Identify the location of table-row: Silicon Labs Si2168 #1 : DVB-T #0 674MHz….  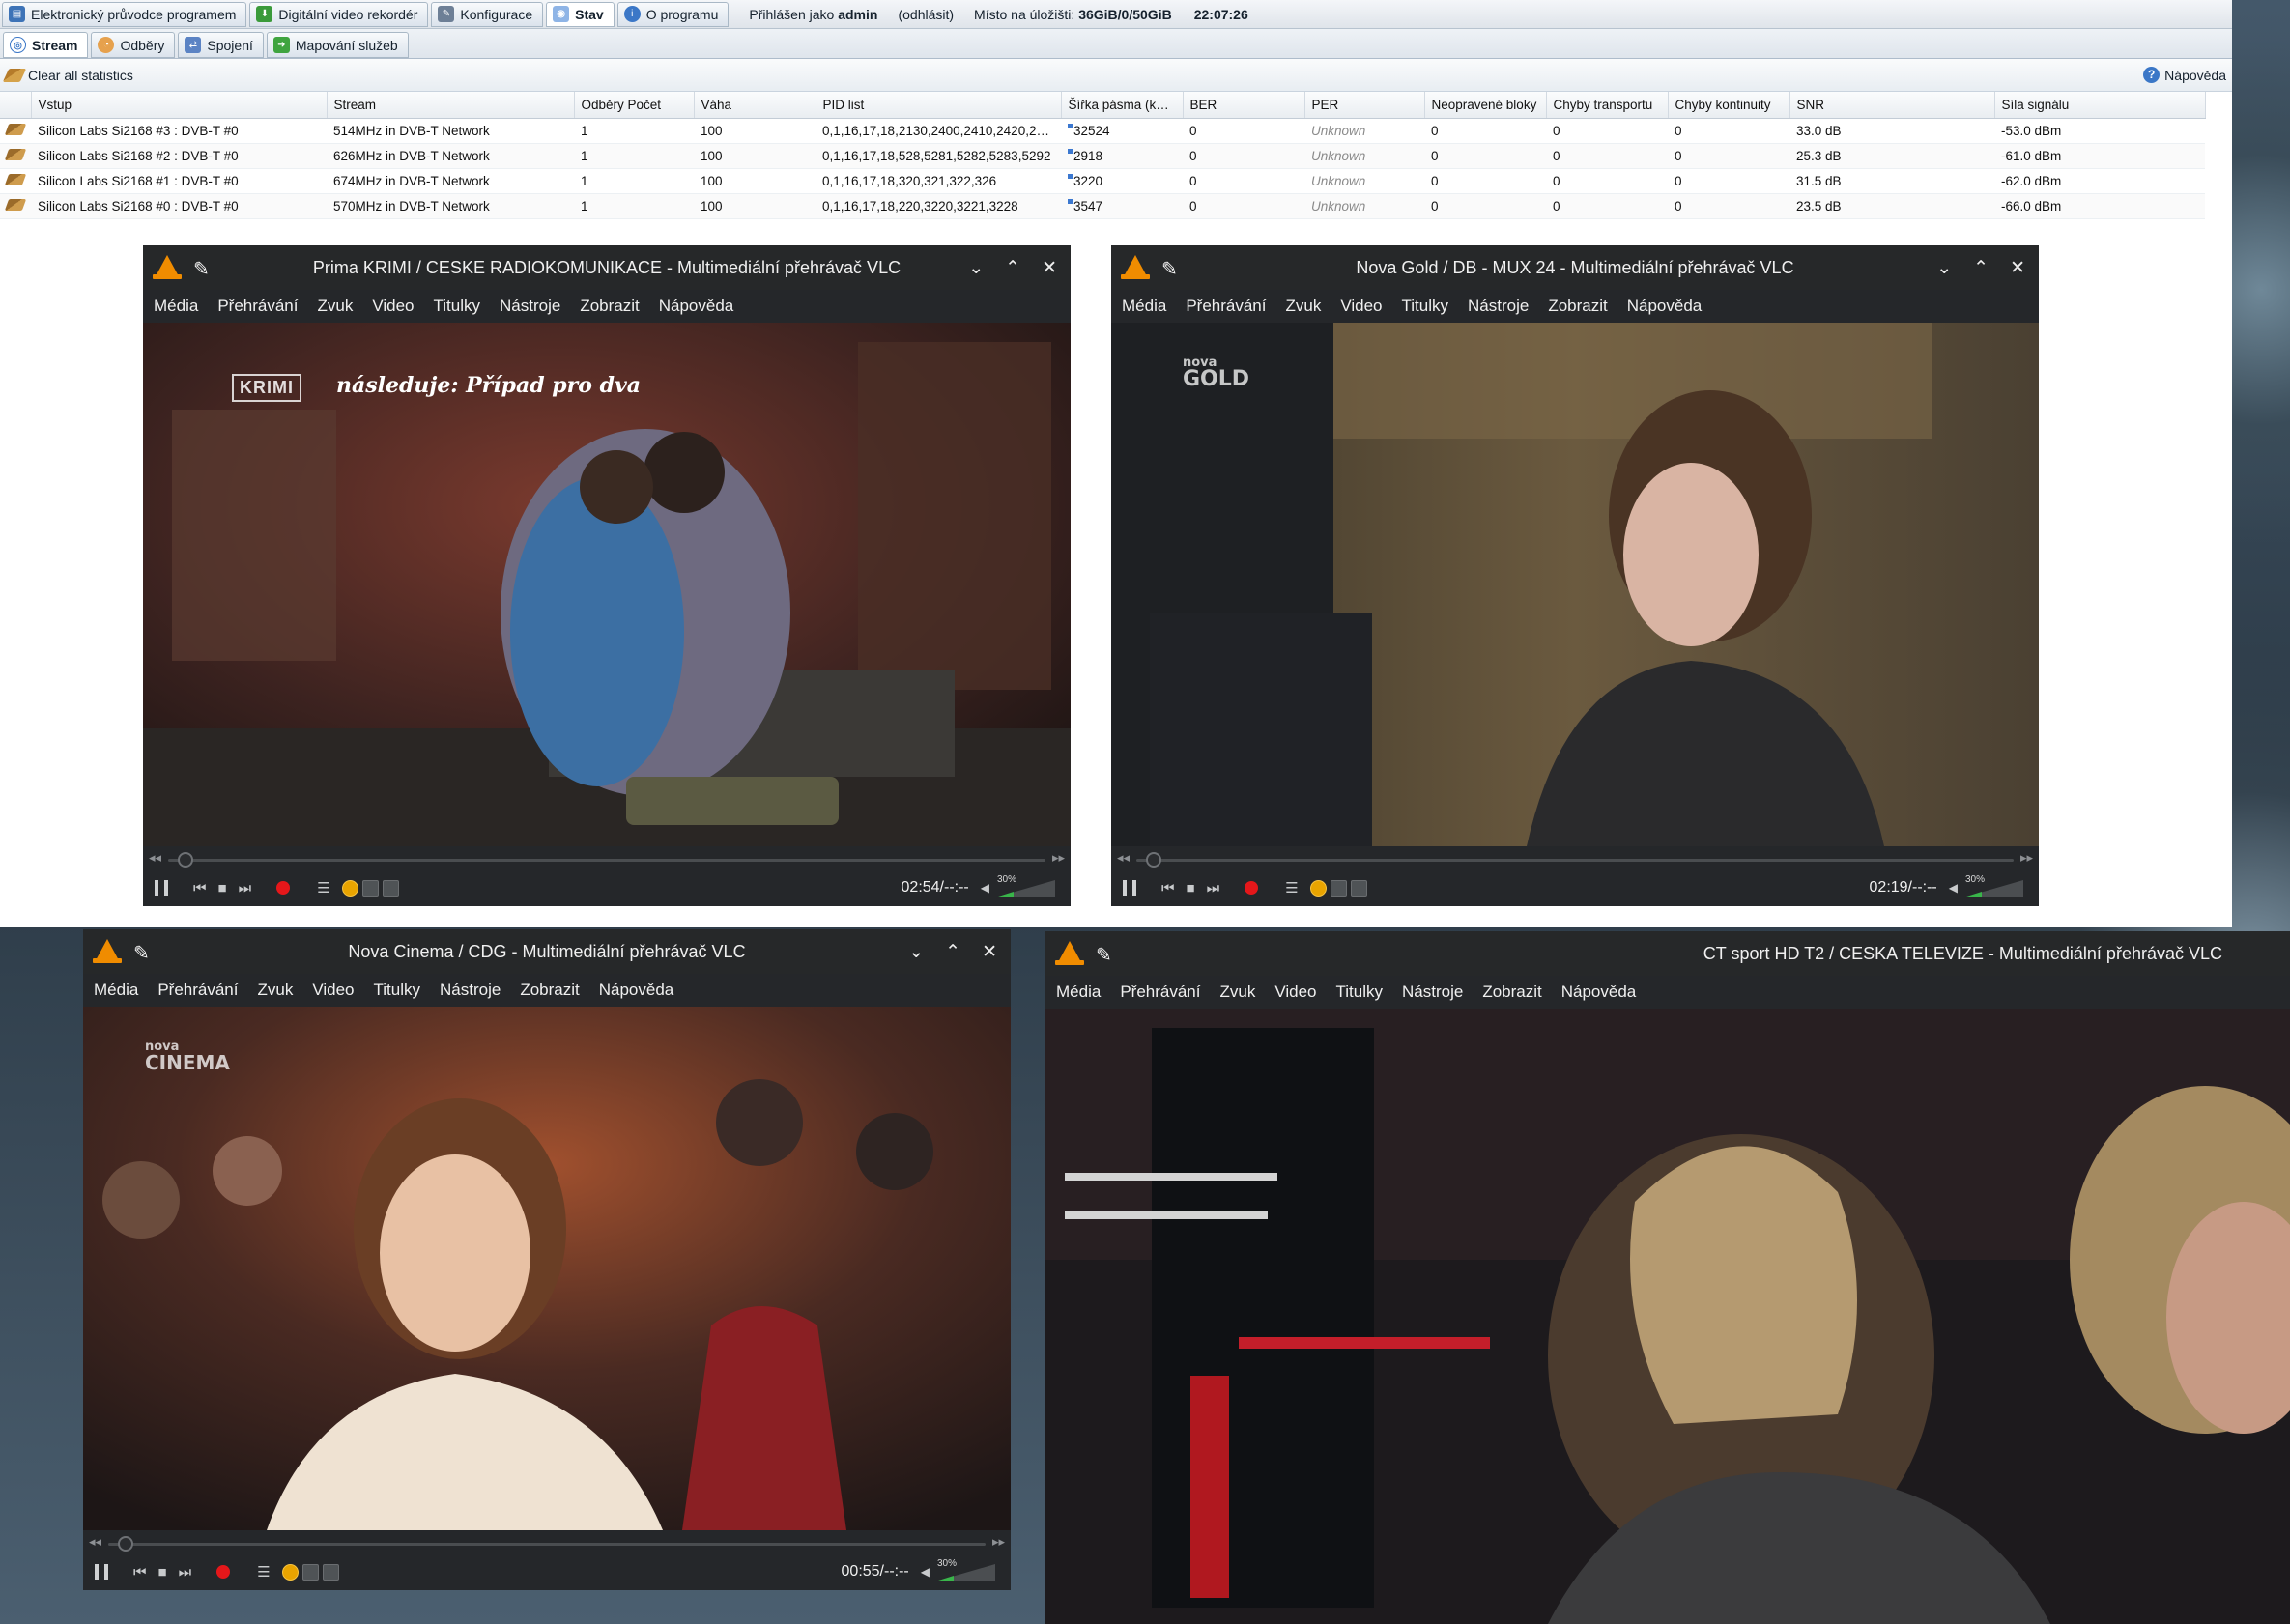
(1102, 181).